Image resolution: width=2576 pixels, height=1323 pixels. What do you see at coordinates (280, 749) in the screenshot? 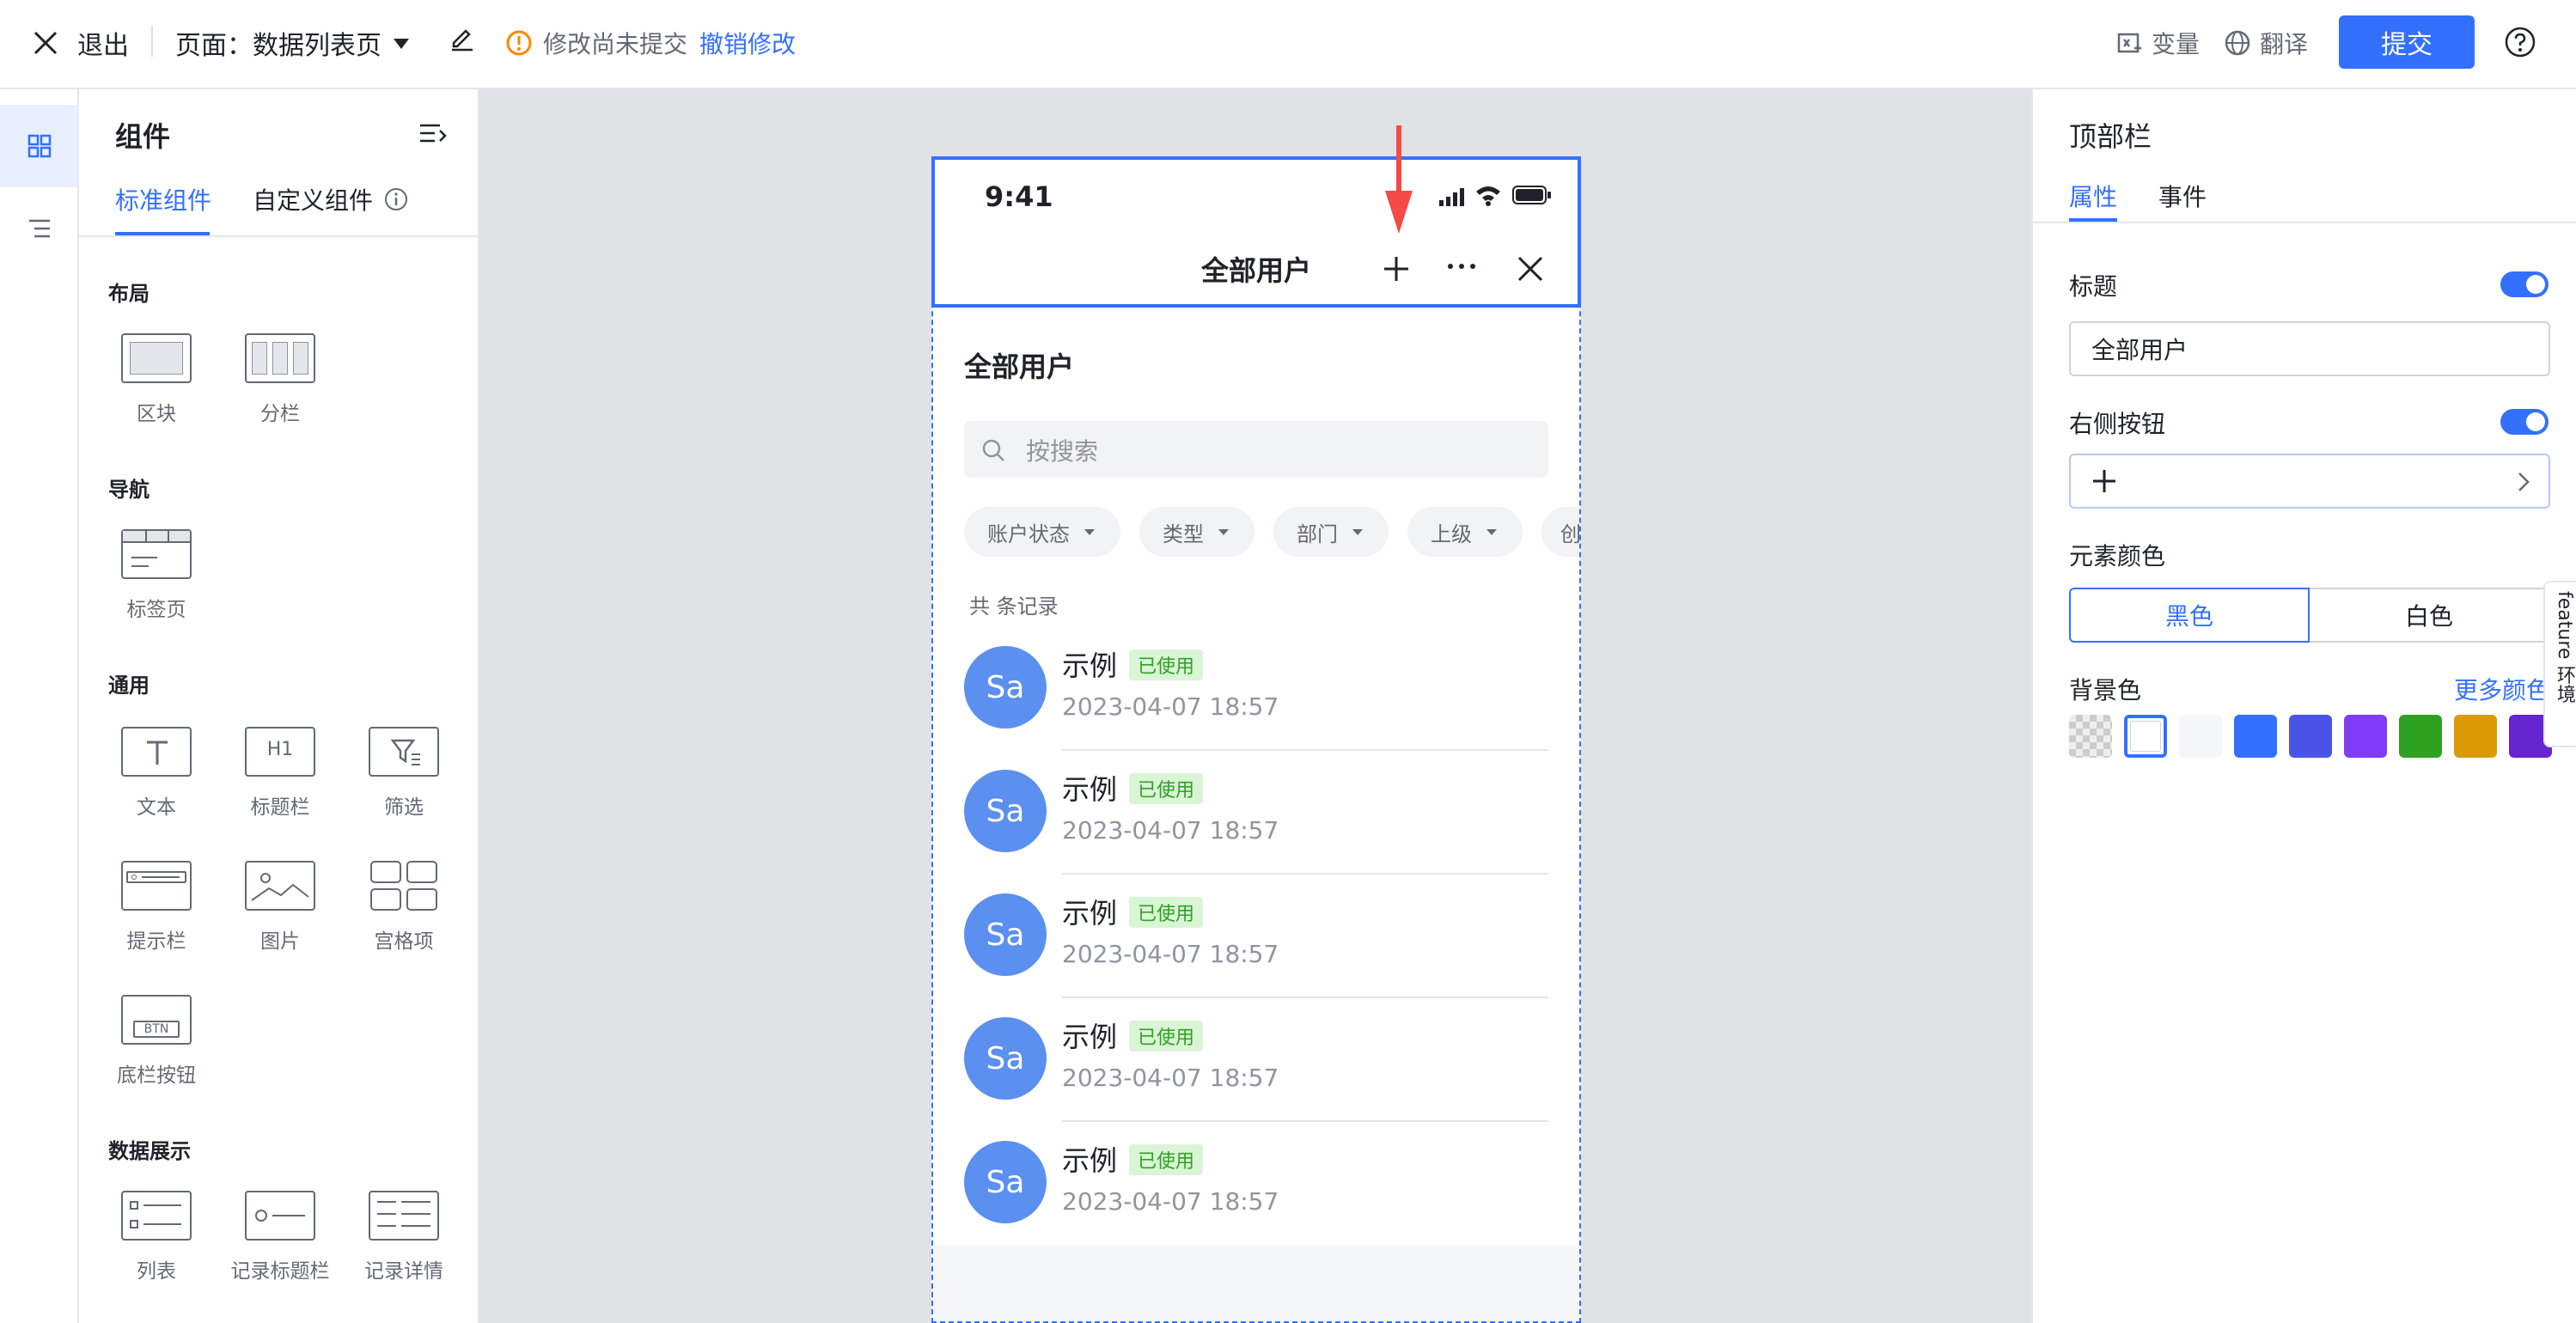
I see `heading-icon-text: H1` at bounding box center [280, 749].